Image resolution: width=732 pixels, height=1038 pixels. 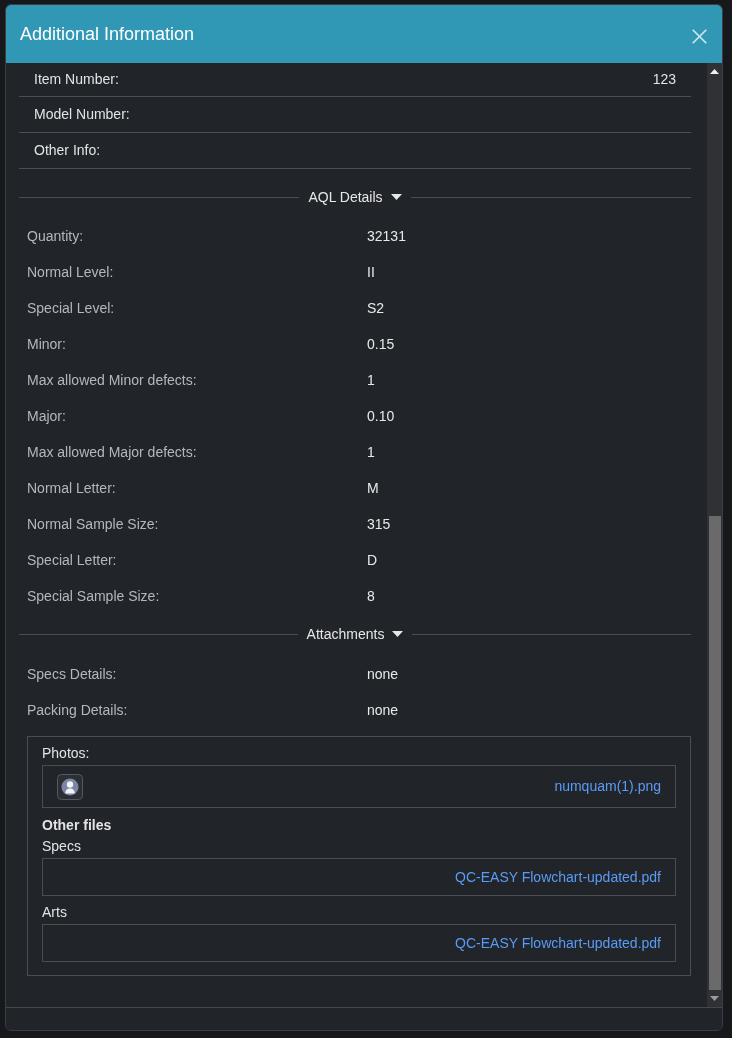 What do you see at coordinates (82, 114) in the screenshot?
I see `field-label: Model Number:` at bounding box center [82, 114].